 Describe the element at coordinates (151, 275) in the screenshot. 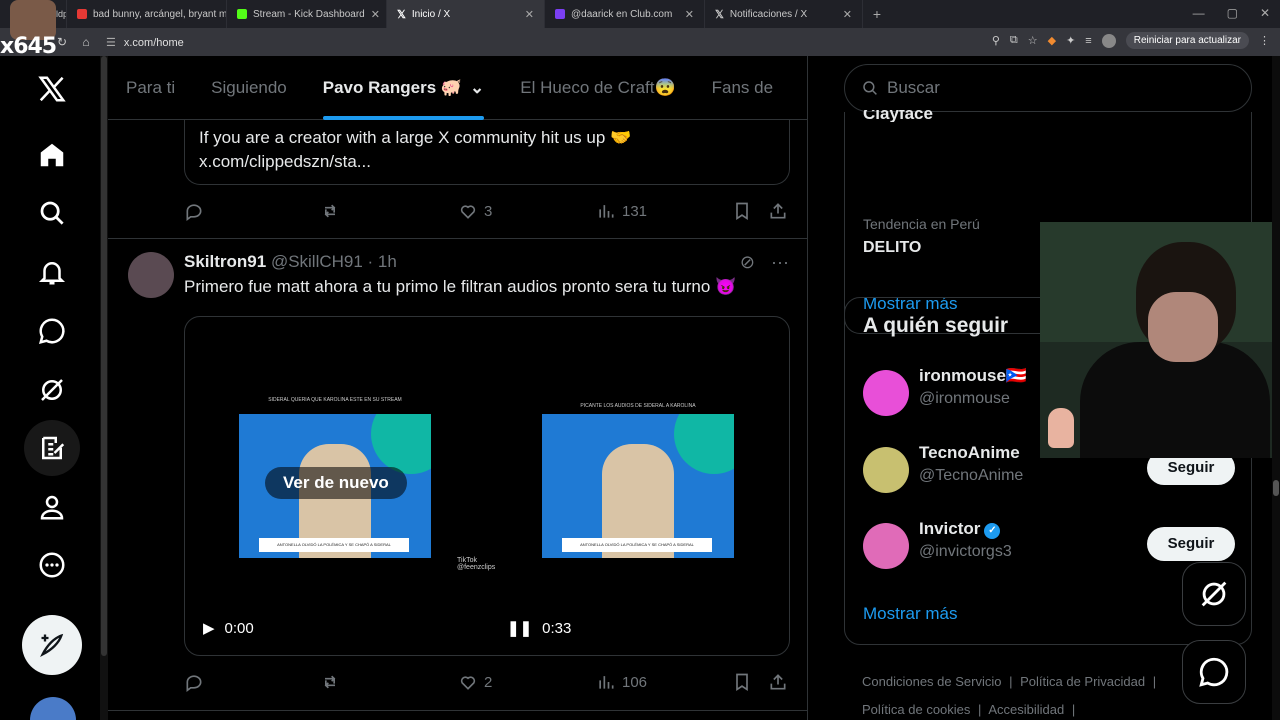

I see `post-avatar` at that location.